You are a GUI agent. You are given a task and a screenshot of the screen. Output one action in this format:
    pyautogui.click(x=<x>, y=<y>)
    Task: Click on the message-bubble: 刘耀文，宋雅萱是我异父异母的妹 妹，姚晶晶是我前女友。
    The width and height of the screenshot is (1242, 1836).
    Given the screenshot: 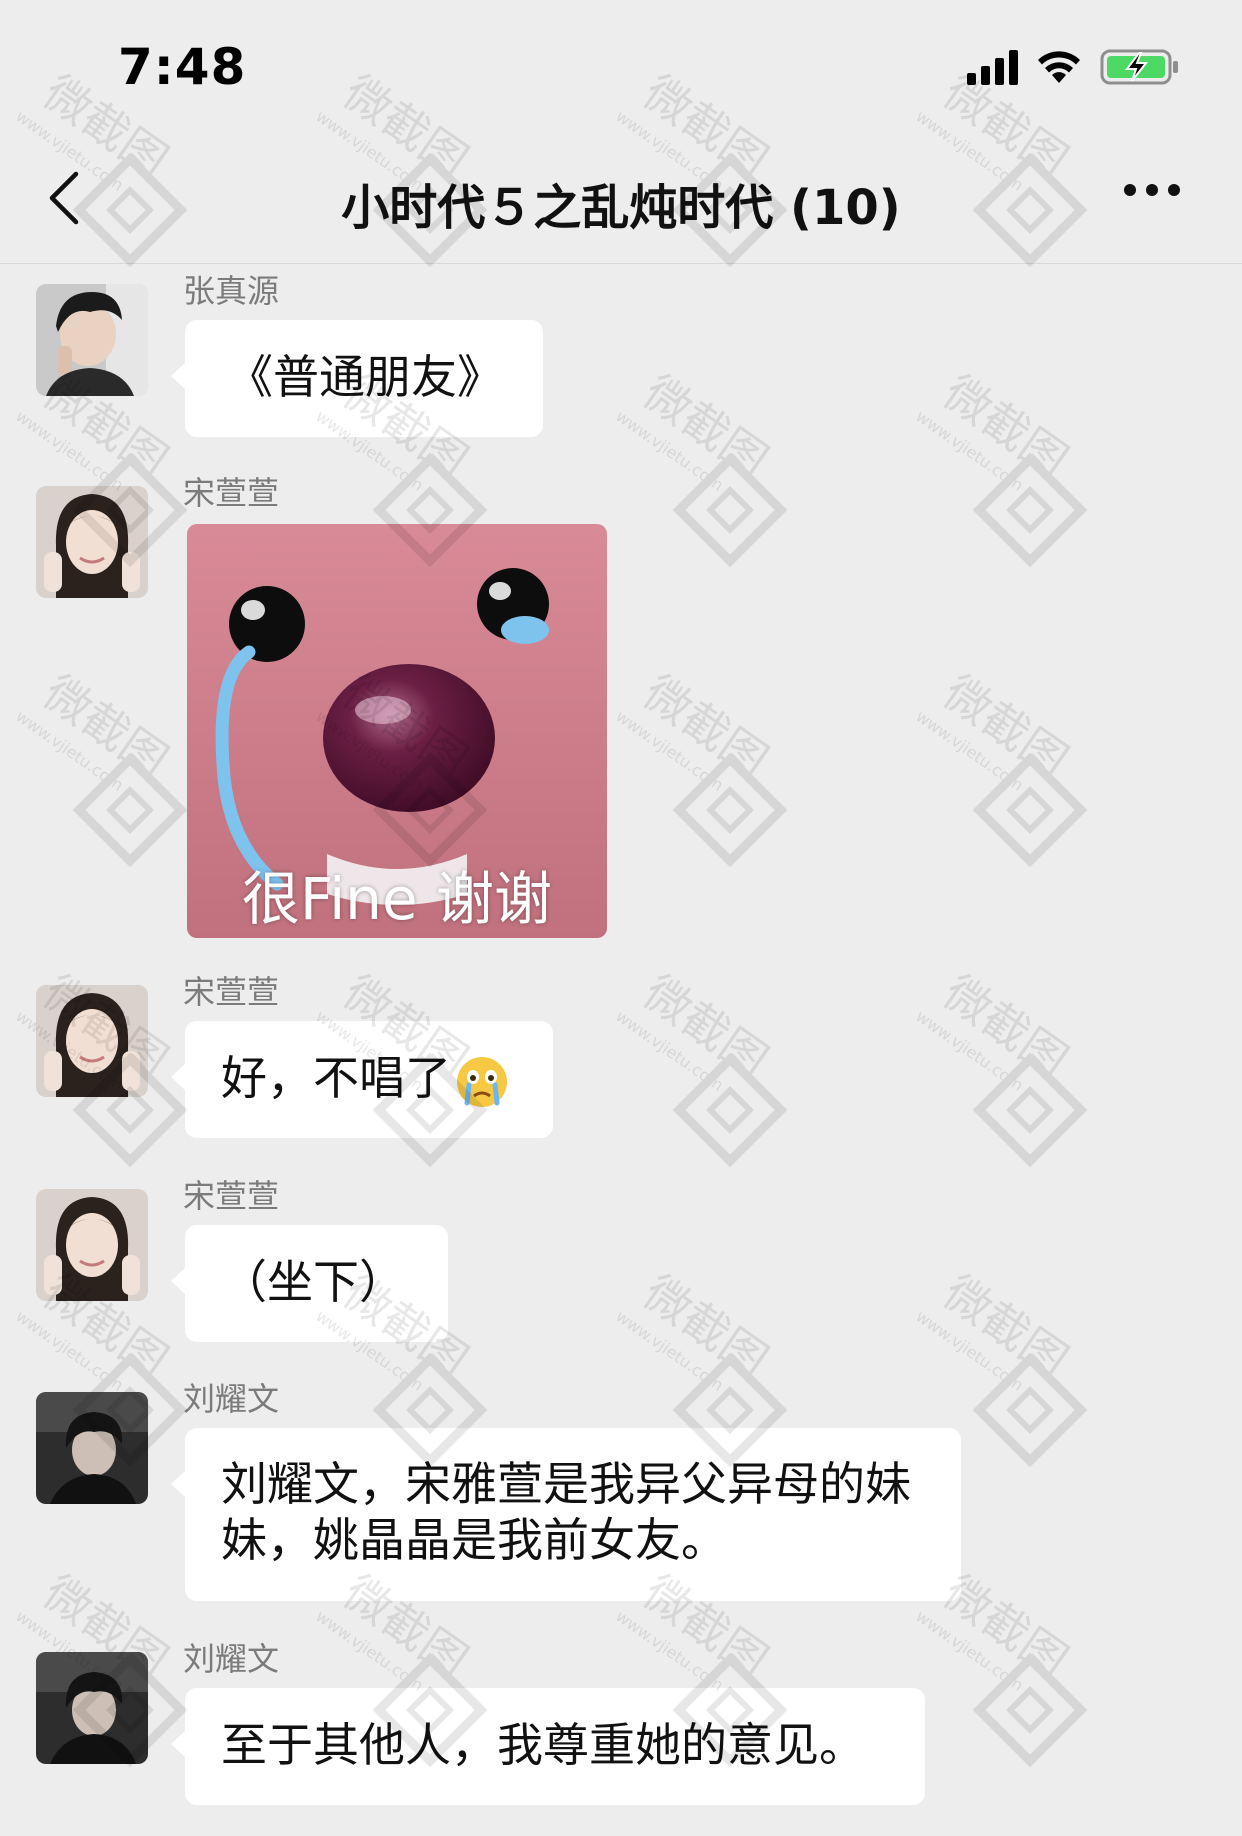 What is the action you would take?
    pyautogui.click(x=566, y=1514)
    